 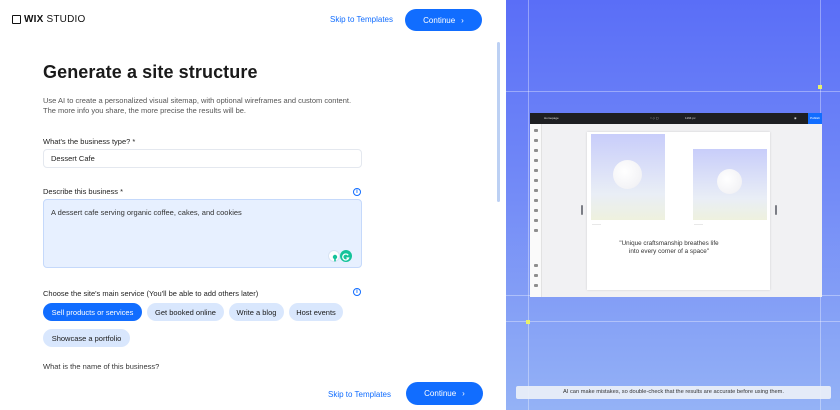 What do you see at coordinates (202, 158) in the screenshot?
I see `business-type-input: Dessert Cafe` at bounding box center [202, 158].